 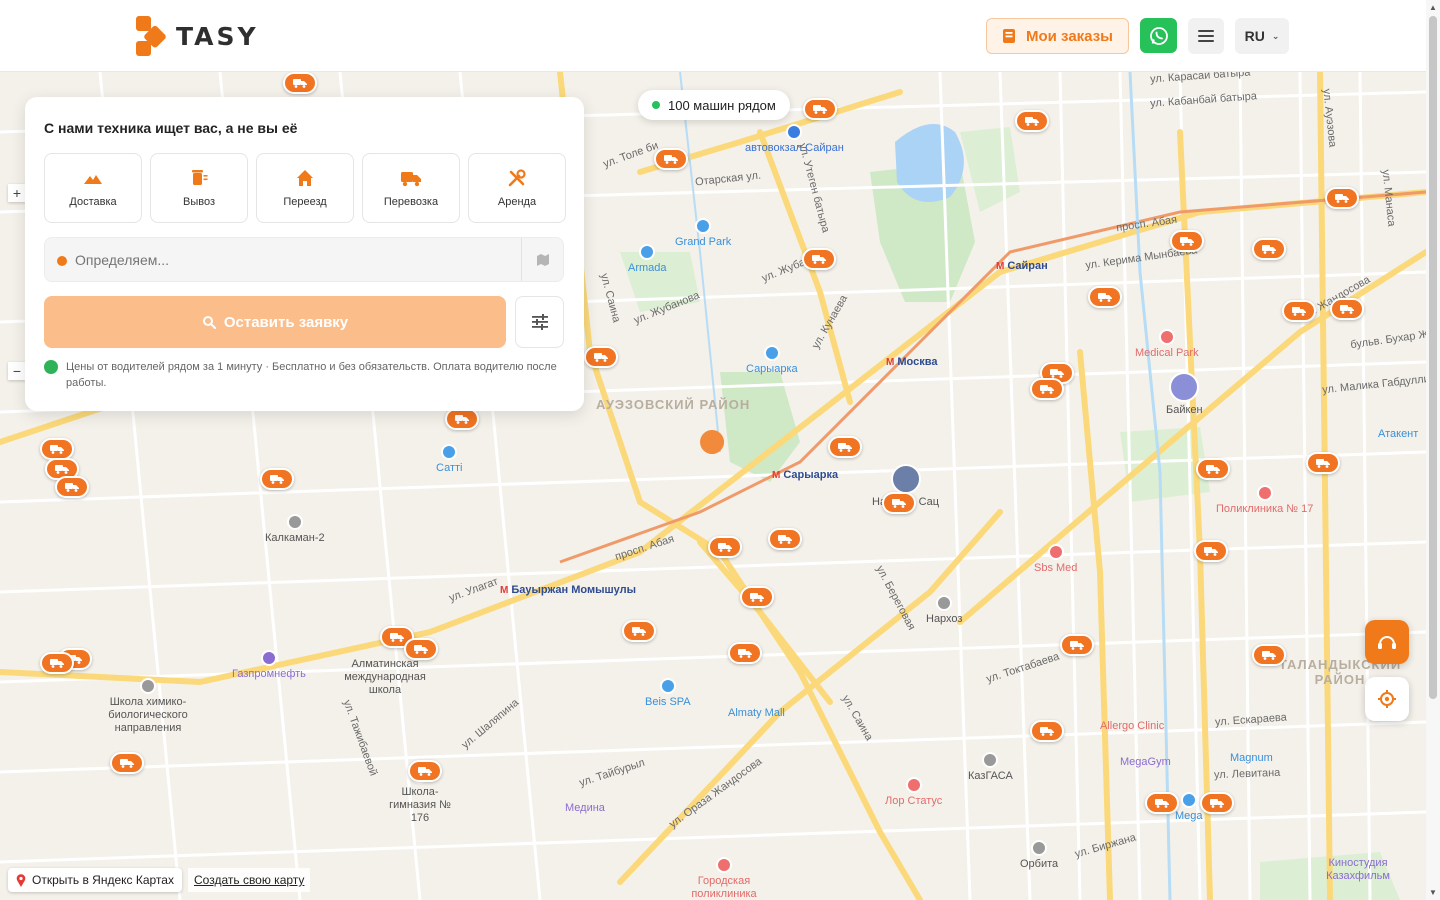 I want to click on submit-request-button: Оставить заявку, so click(x=275, y=322).